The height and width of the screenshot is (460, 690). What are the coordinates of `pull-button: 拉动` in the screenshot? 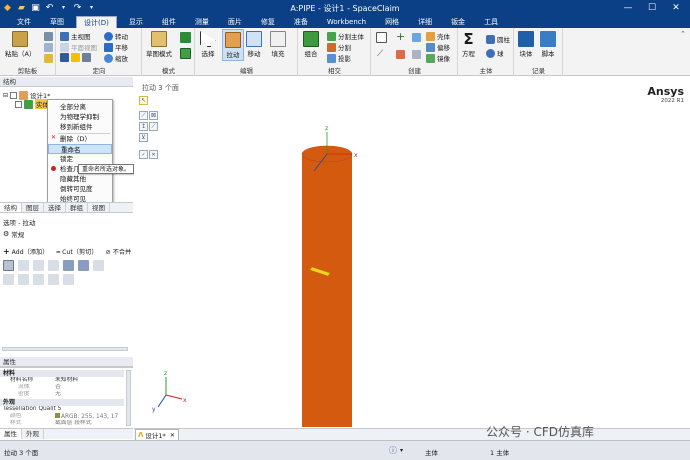 It's located at (233, 45).